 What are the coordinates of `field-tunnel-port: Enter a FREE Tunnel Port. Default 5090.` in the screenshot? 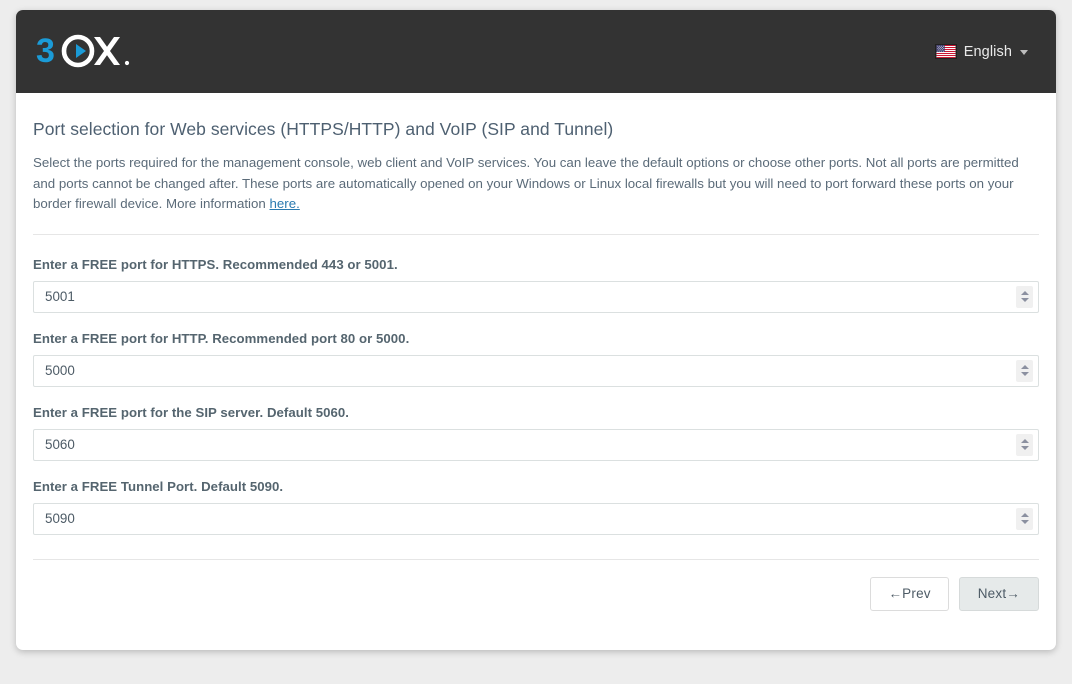 It's located at (536, 507).